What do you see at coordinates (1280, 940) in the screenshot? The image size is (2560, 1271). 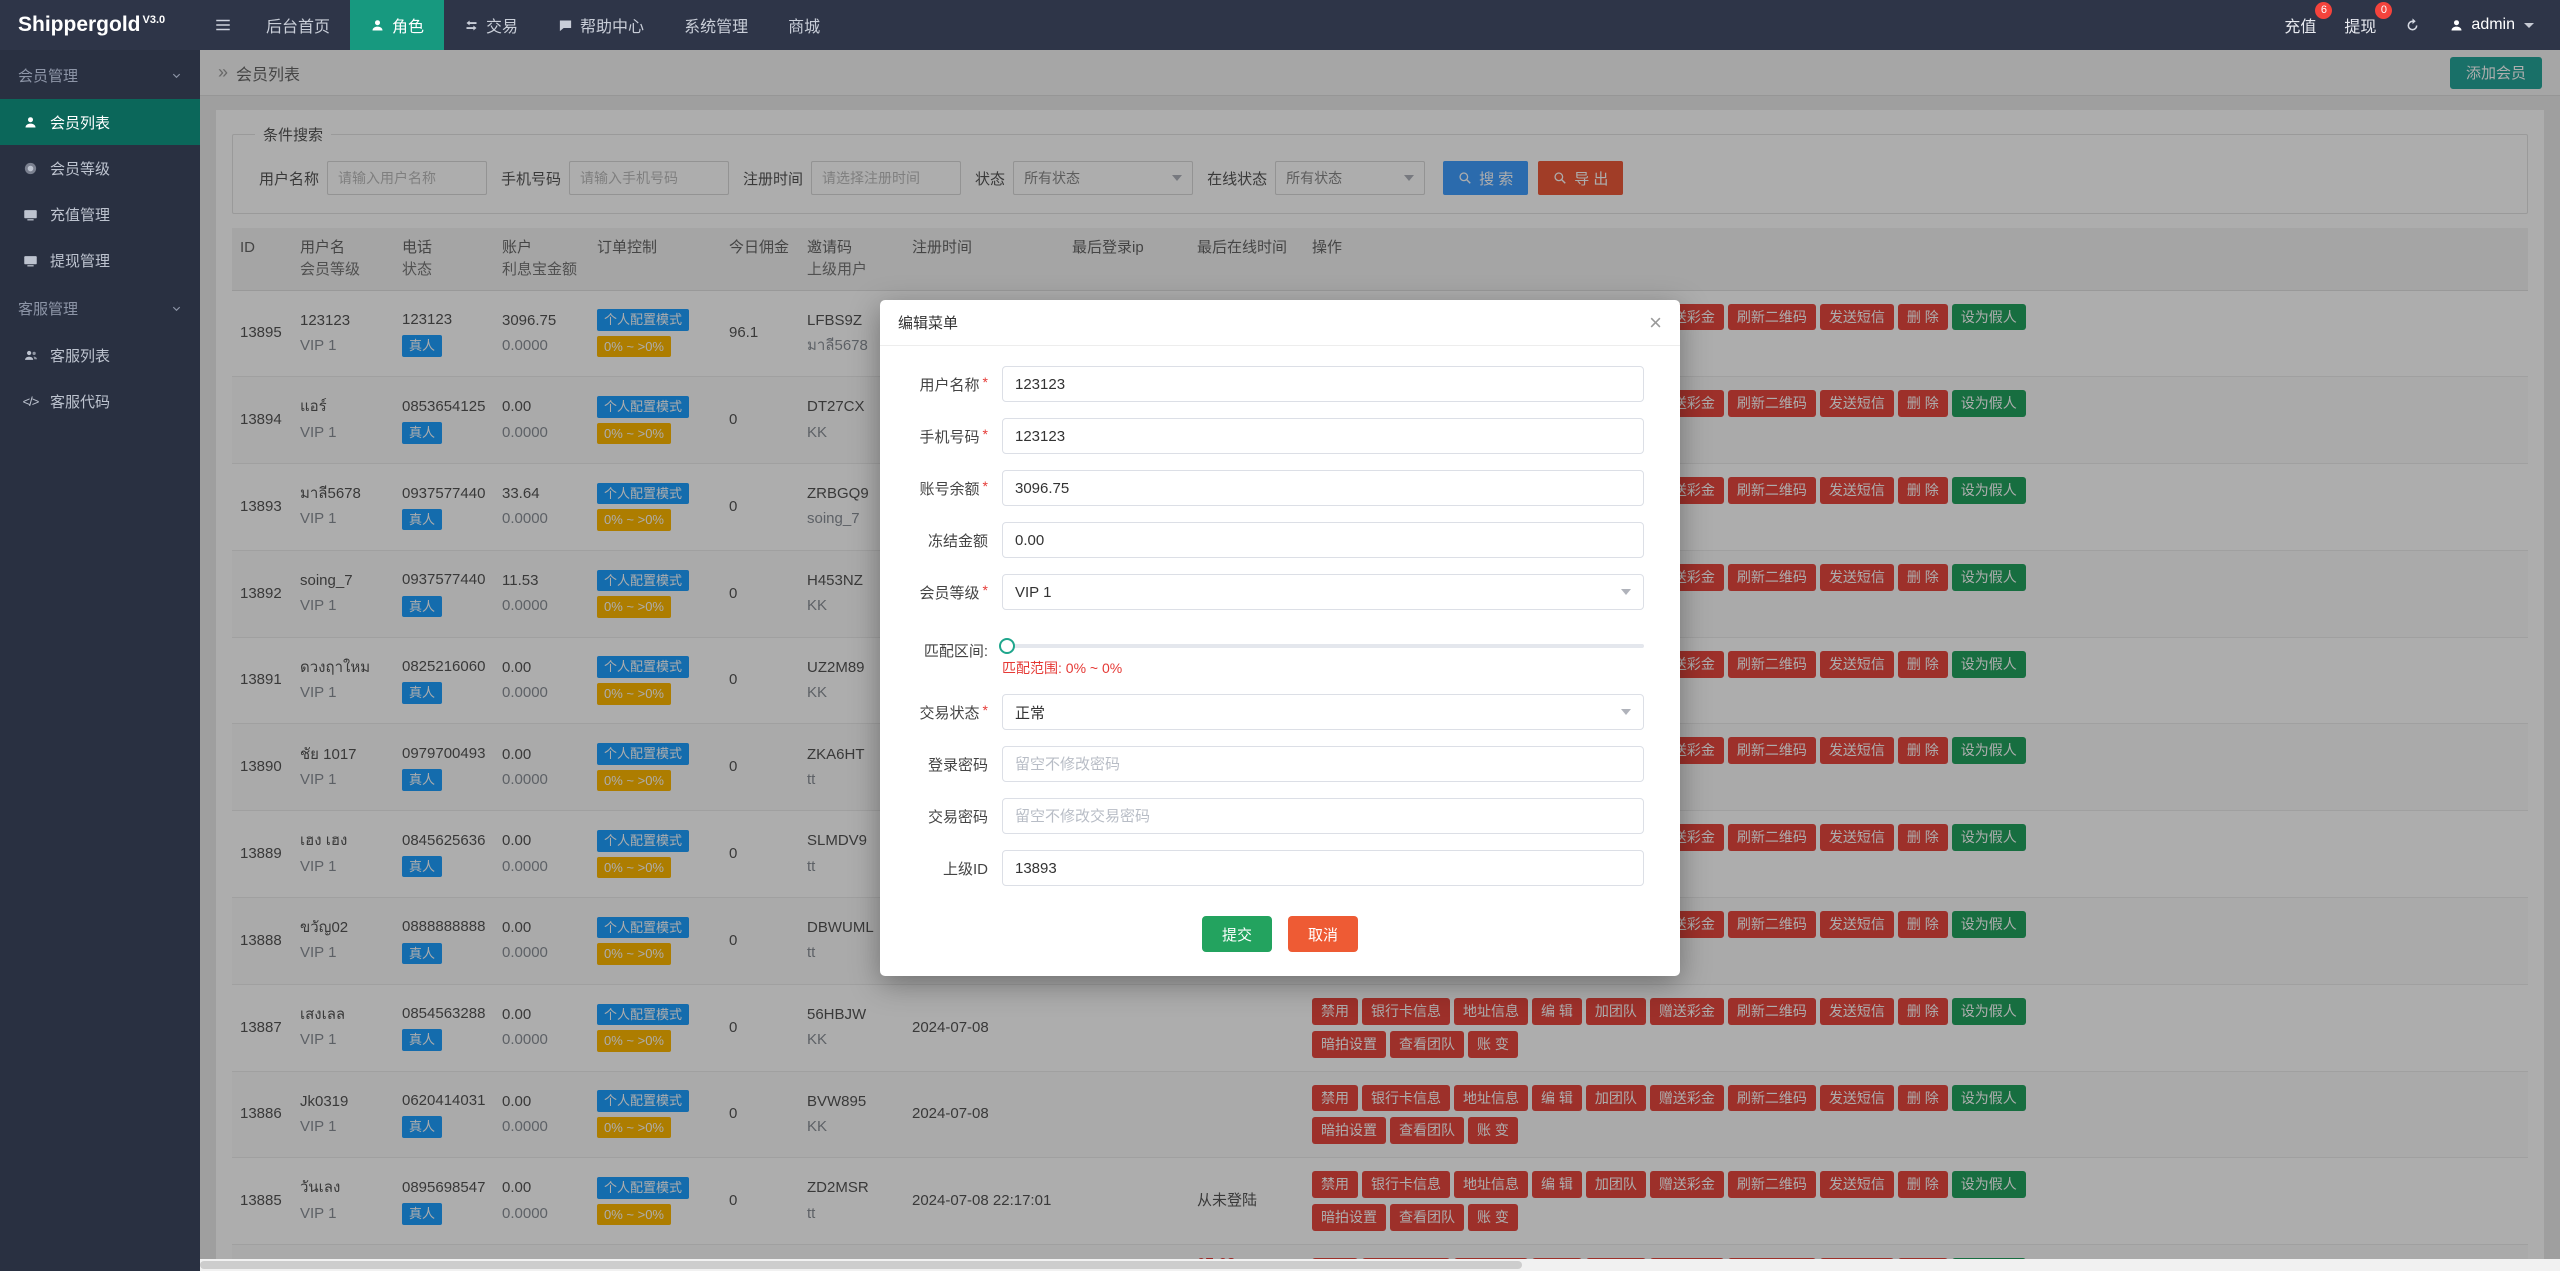 I see `modal-footer: 提交 取消` at bounding box center [1280, 940].